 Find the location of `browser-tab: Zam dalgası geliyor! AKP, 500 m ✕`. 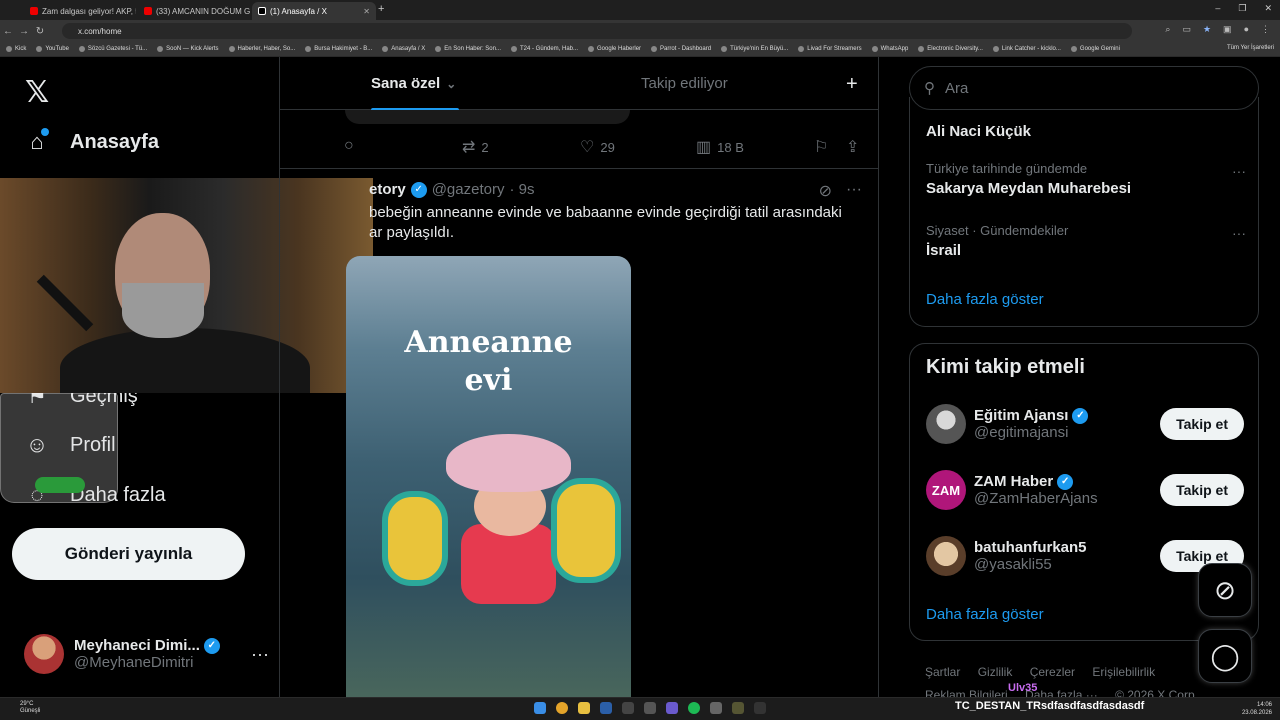

browser-tab: Zam dalgası geliyor! AKP, 500 m ✕ is located at coordinates (80, 11).